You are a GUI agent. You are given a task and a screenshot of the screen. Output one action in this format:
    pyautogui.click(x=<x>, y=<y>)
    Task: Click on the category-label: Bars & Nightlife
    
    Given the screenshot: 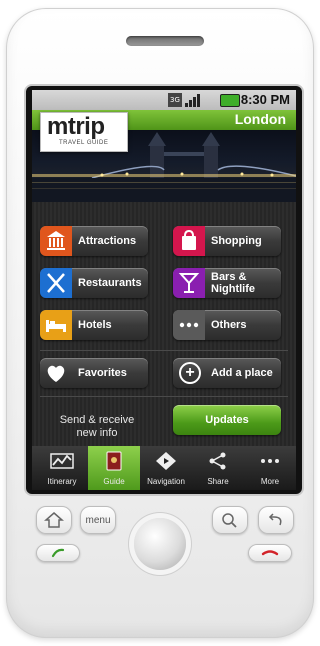 What is the action you would take?
    pyautogui.click(x=233, y=283)
    